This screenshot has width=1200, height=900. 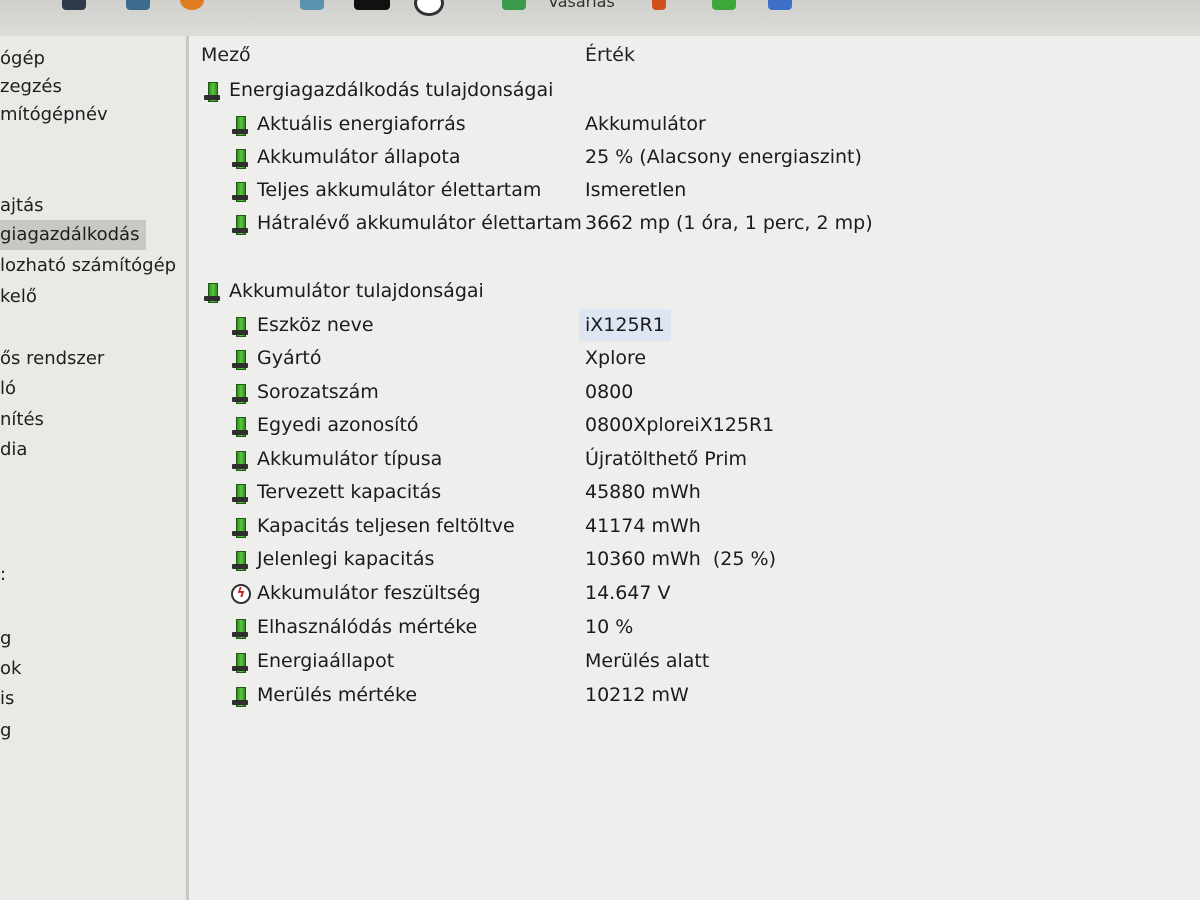 I want to click on section-title: Akkumulátor tulajdonságai, so click(x=356, y=291).